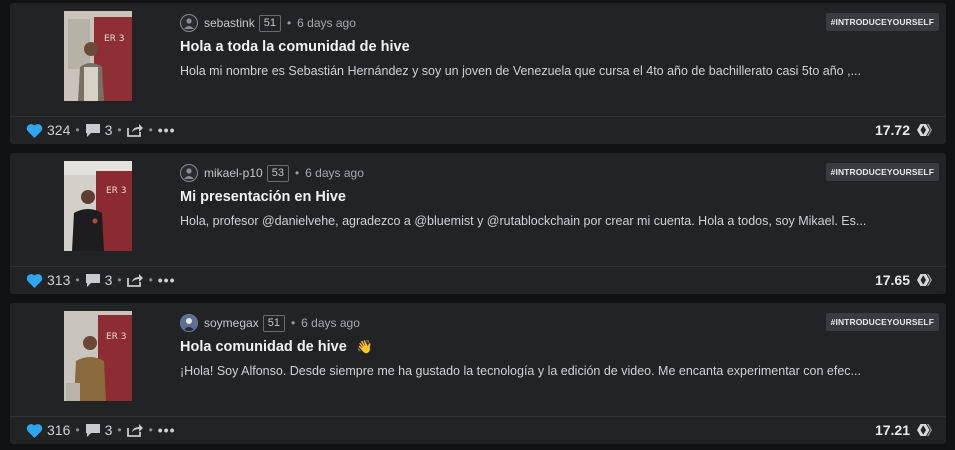 The height and width of the screenshot is (450, 955). Describe the element at coordinates (58, 130) in the screenshot. I see `vote-count: 324` at that location.